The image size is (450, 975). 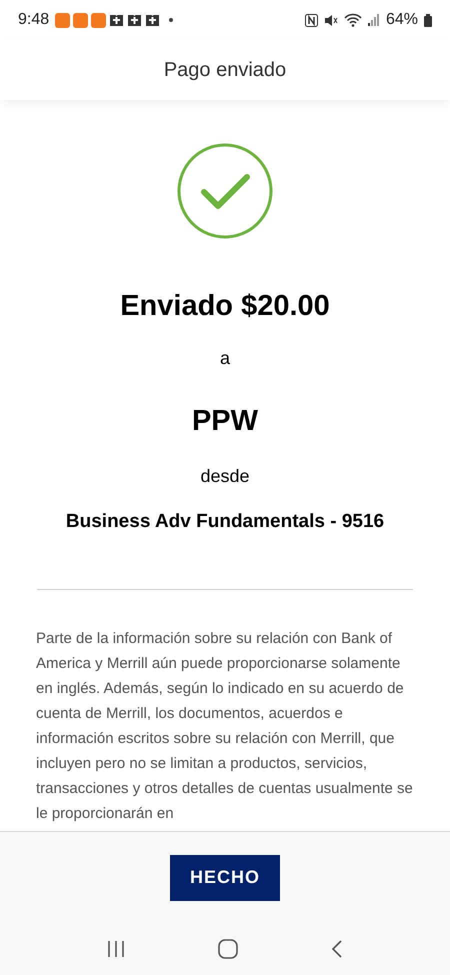 I want to click on nfc-icon, so click(x=311, y=20).